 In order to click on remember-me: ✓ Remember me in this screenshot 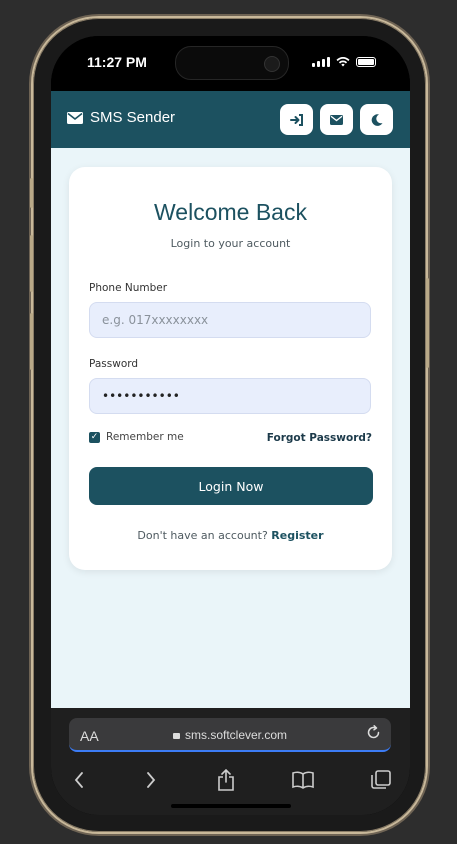, I will do `click(136, 437)`.